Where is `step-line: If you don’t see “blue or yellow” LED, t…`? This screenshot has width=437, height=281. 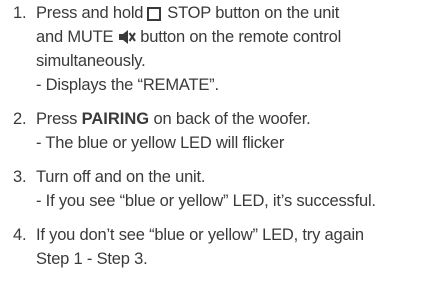
step-line: If you don’t see “blue or yellow” LED, t… is located at coordinates (200, 235).